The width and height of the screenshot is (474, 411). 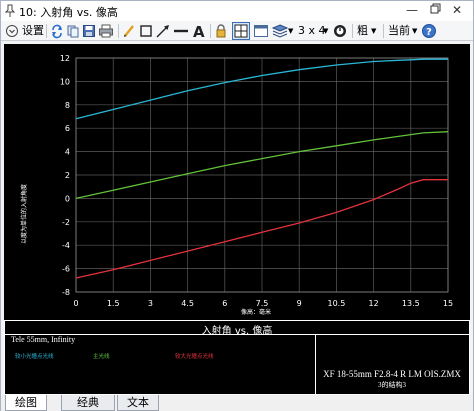 I want to click on window-layout-icon, so click(x=261, y=31).